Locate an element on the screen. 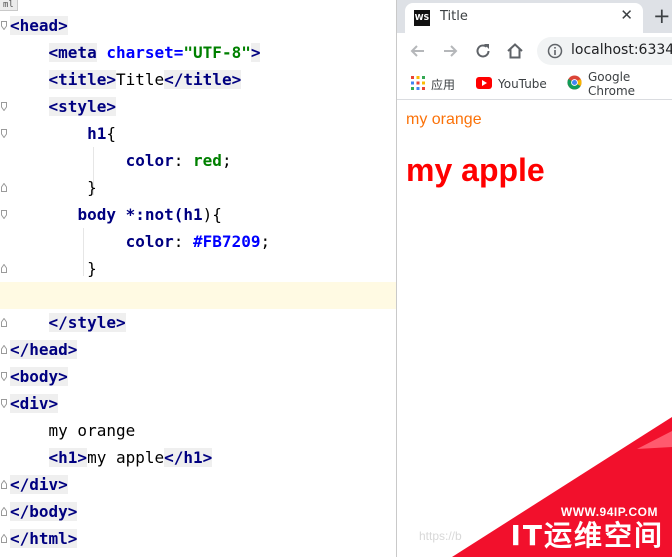  forward-arrow-icon is located at coordinates (450, 51).